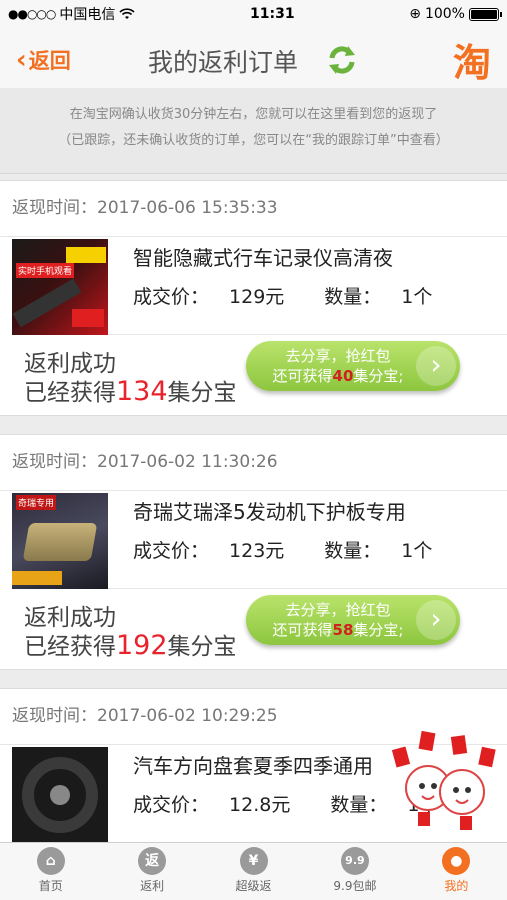 Image resolution: width=507 pixels, height=900 pixels. I want to click on status-bar: ●●○○○ 中国电信 11:31 ⊕ 100%, so click(253, 14).